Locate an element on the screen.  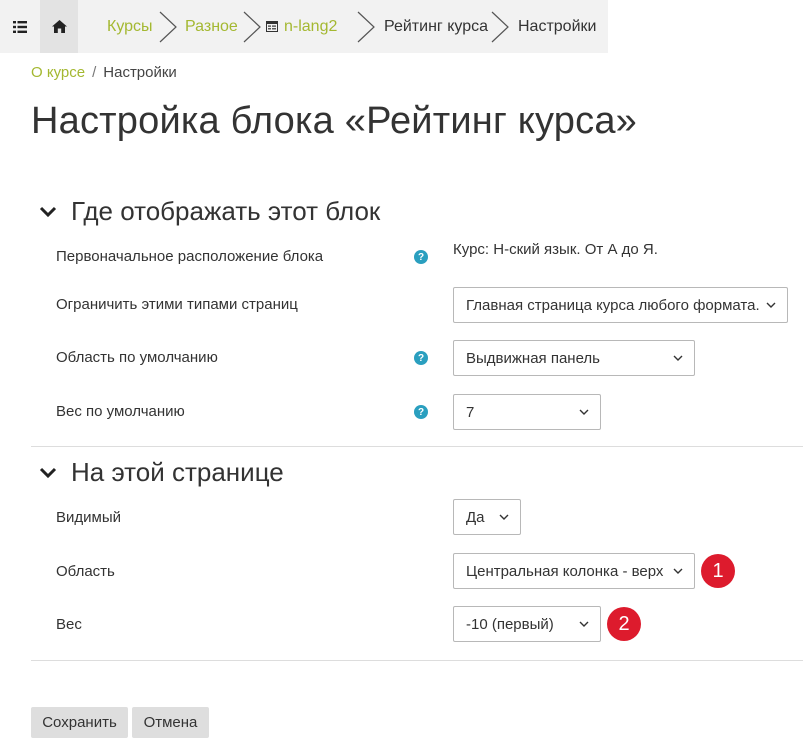
select-value: Да is located at coordinates (475, 517).